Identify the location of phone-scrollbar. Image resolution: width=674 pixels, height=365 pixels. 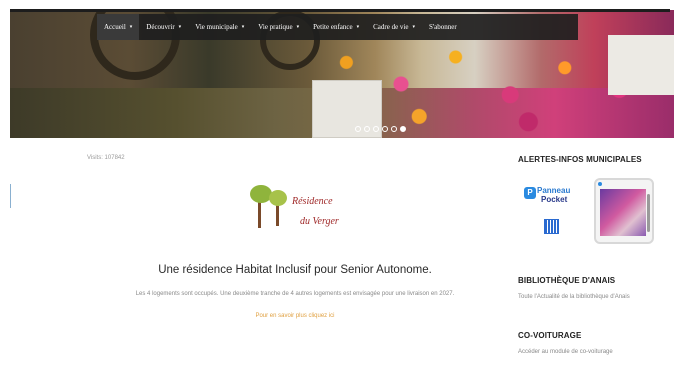
(648, 213).